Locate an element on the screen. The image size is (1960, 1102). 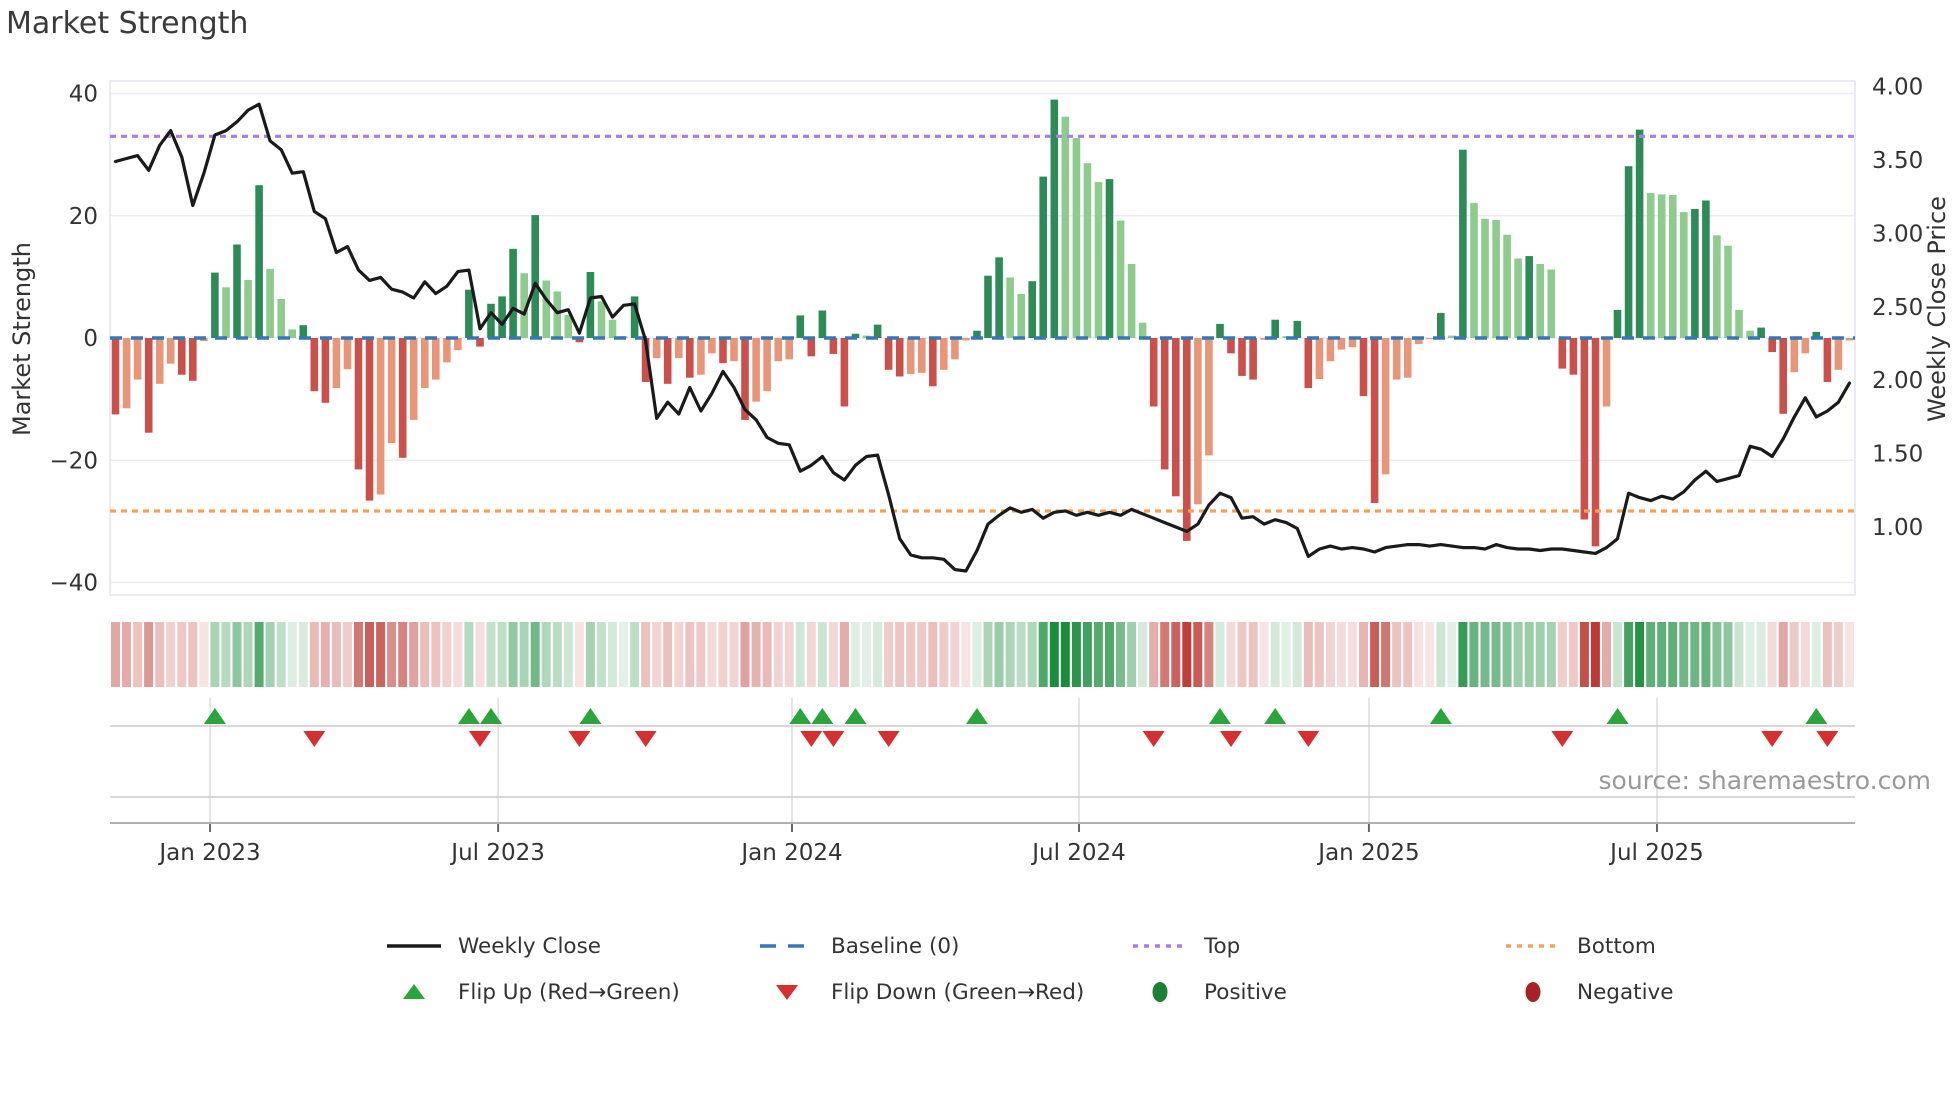
x-tick-label: Jan 2025 is located at coordinates (1367, 853).